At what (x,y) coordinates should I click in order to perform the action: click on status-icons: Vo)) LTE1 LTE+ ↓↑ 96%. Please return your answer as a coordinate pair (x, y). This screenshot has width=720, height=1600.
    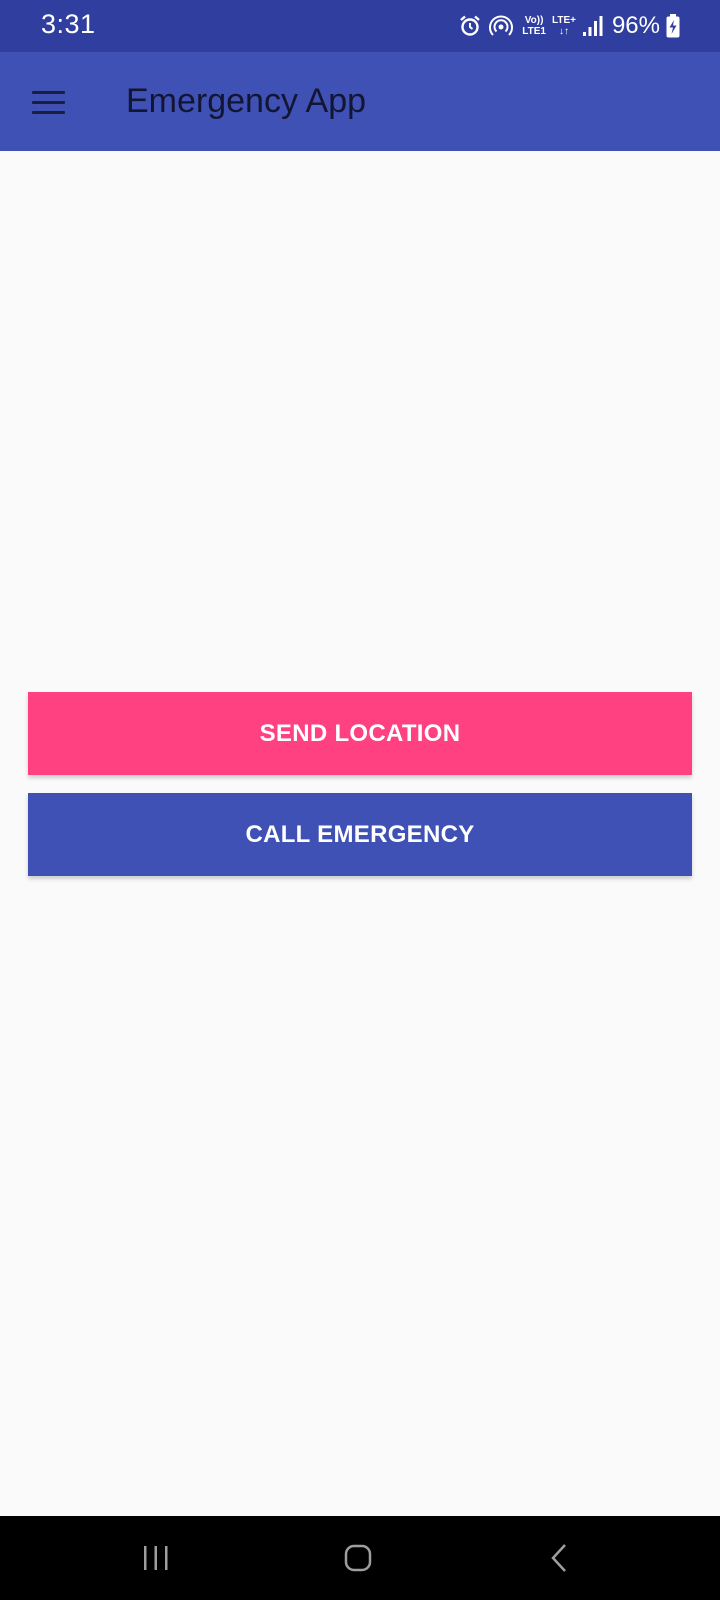
    Looking at the image, I should click on (569, 26).